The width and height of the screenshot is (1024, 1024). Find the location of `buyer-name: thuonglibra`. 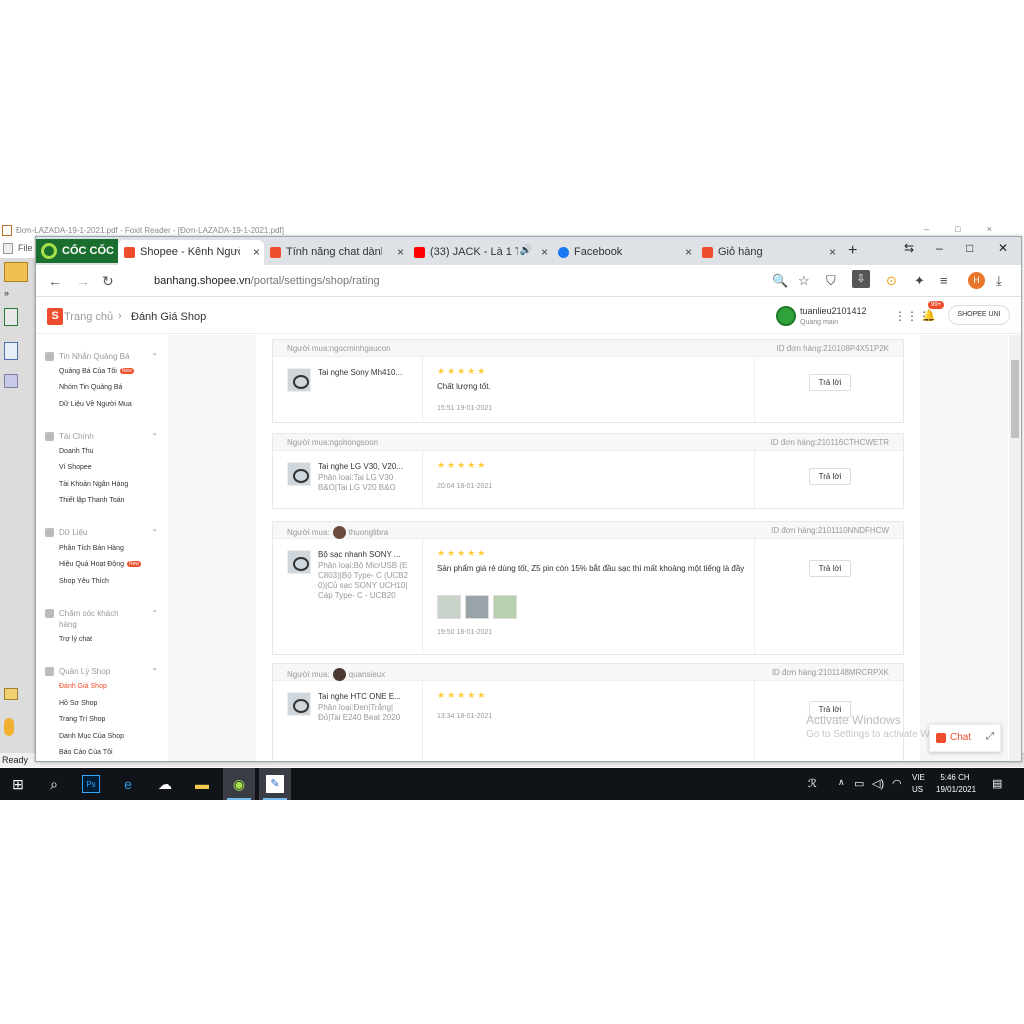

buyer-name: thuonglibra is located at coordinates (369, 532).